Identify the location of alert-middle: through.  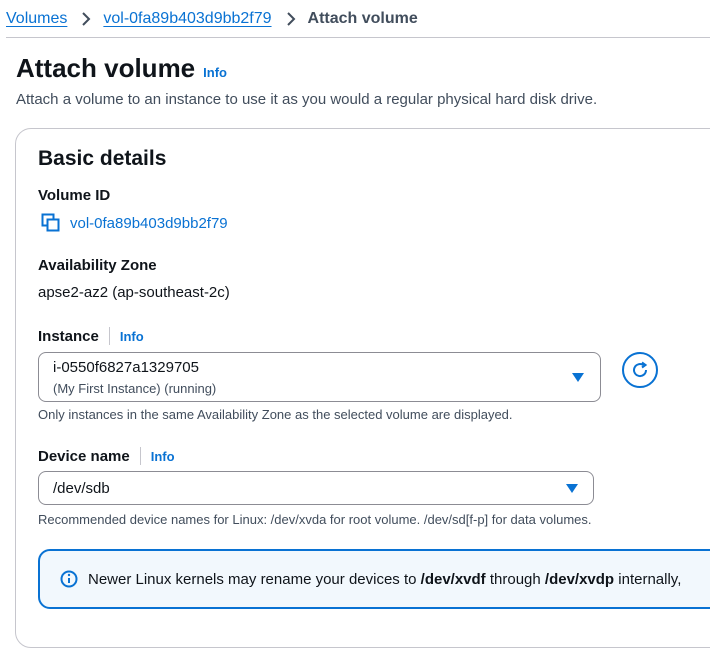
(515, 579).